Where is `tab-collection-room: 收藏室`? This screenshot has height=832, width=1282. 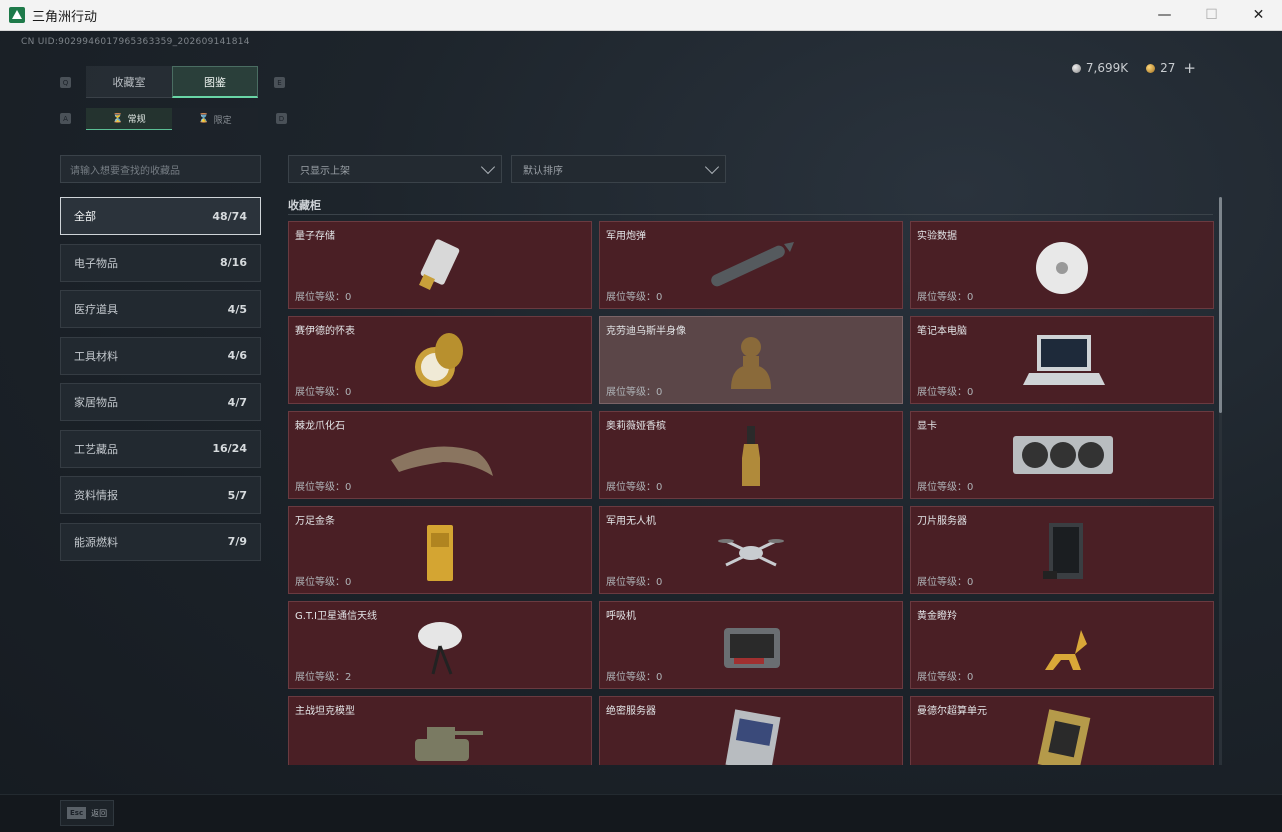
tab-collection-room: 收藏室 is located at coordinates (129, 82).